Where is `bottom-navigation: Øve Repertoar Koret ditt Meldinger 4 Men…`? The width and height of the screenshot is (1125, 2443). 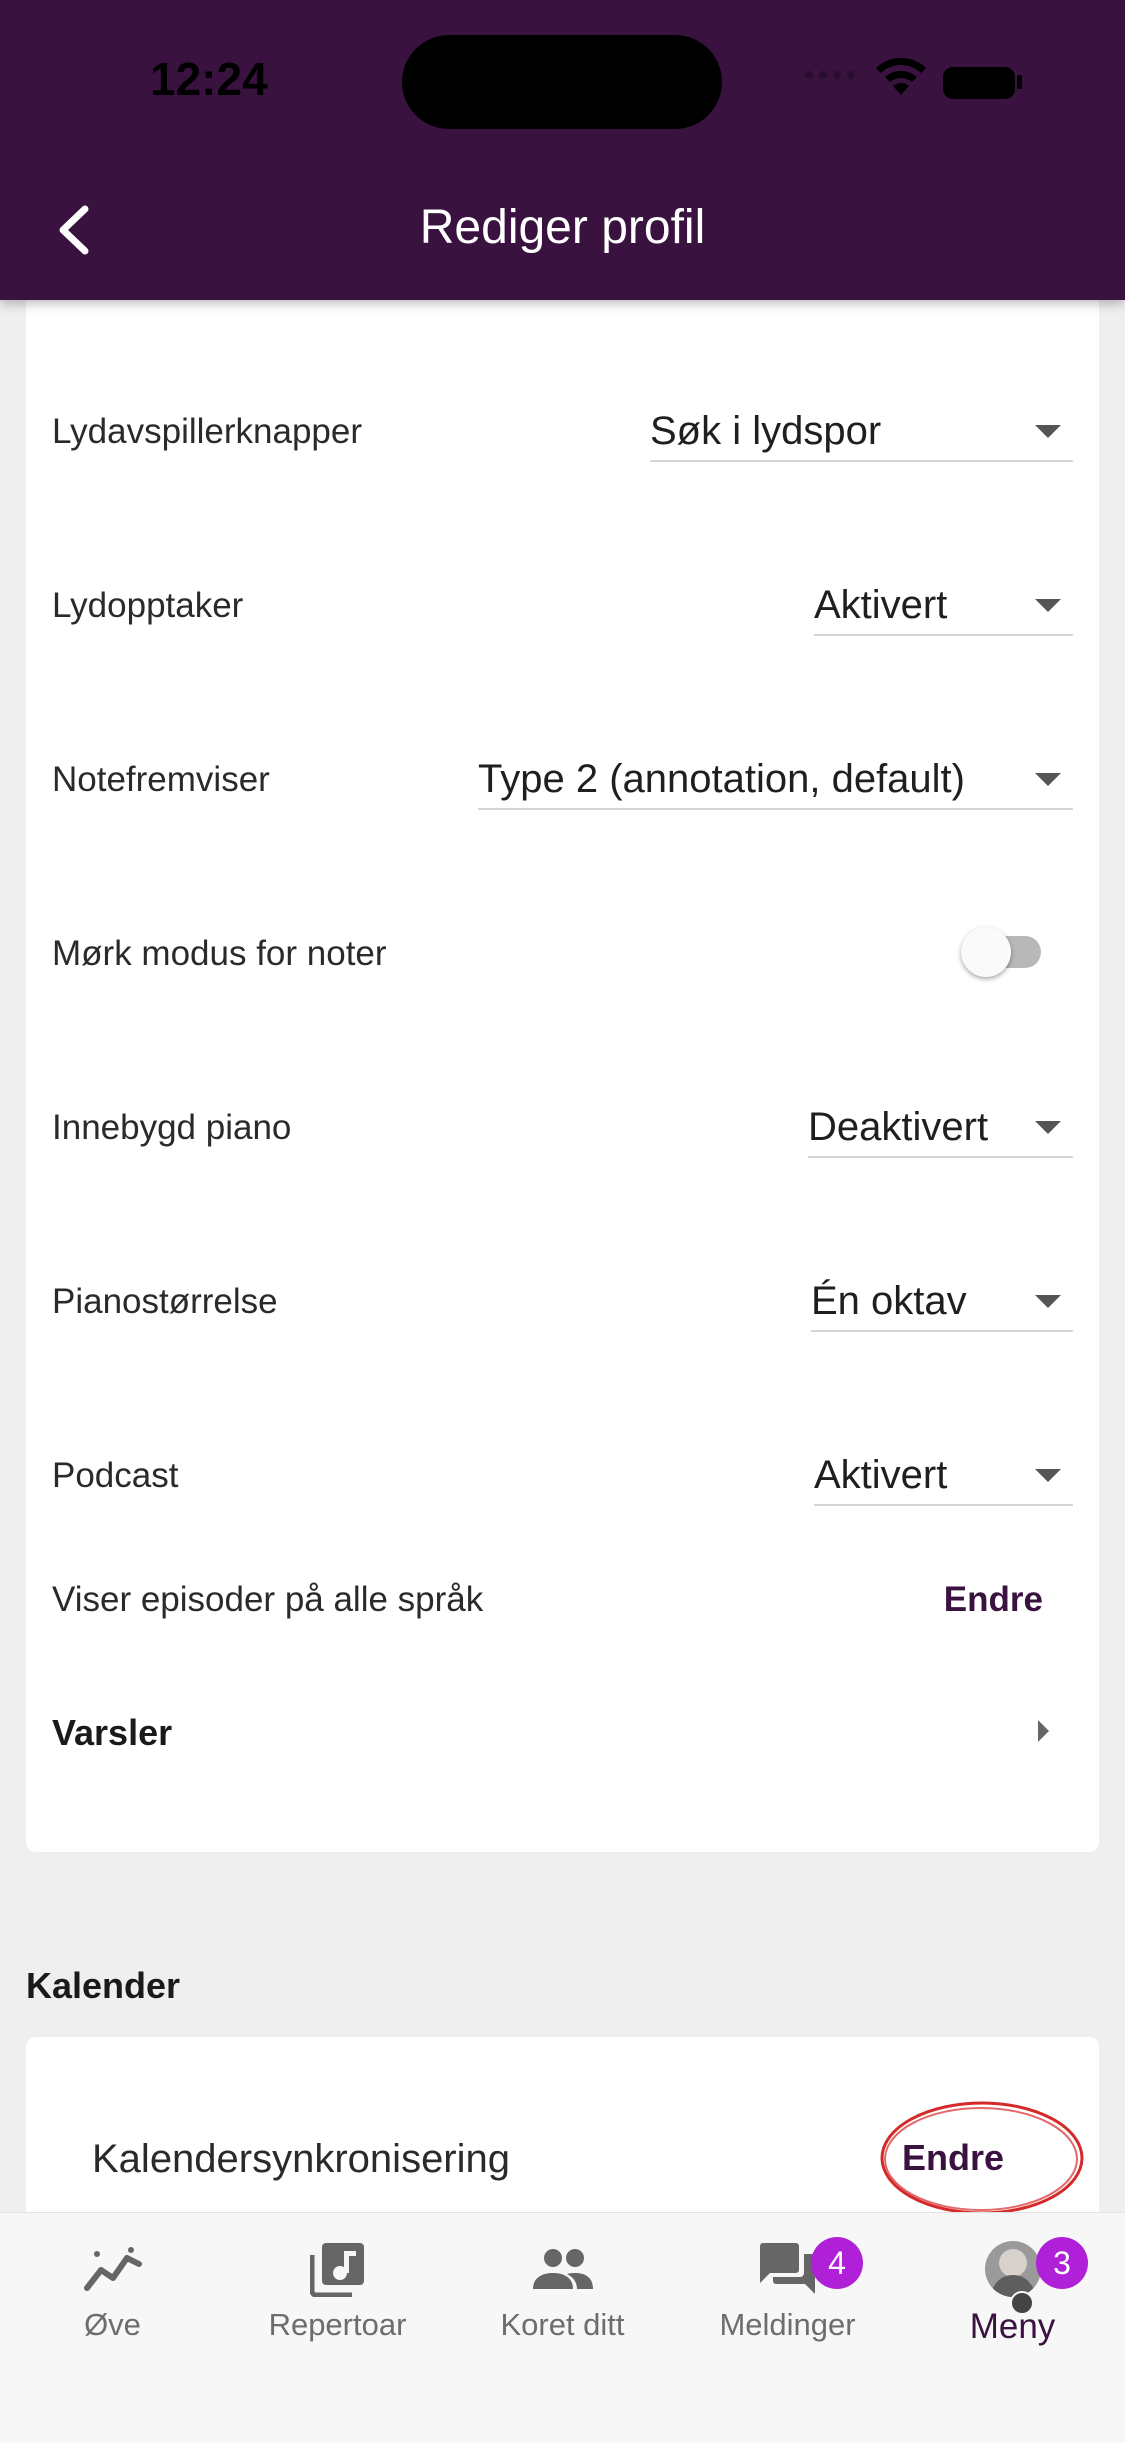 bottom-navigation: Øve Repertoar Koret ditt Meldinger 4 Men… is located at coordinates (562, 2327).